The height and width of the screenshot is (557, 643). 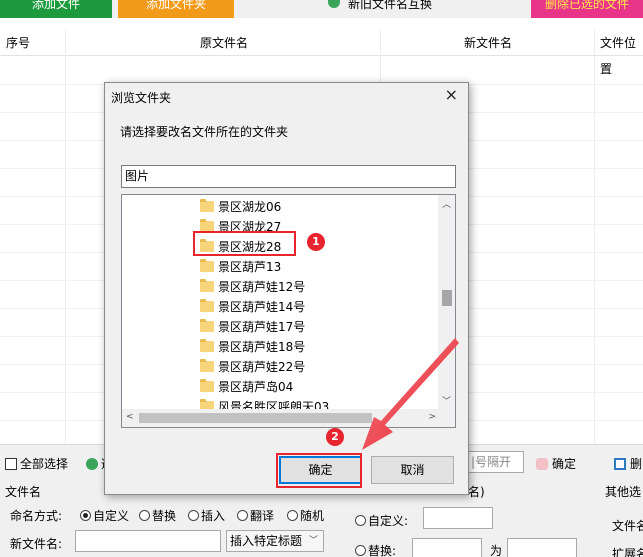 I want to click on arrow-shape, so click(x=410, y=394).